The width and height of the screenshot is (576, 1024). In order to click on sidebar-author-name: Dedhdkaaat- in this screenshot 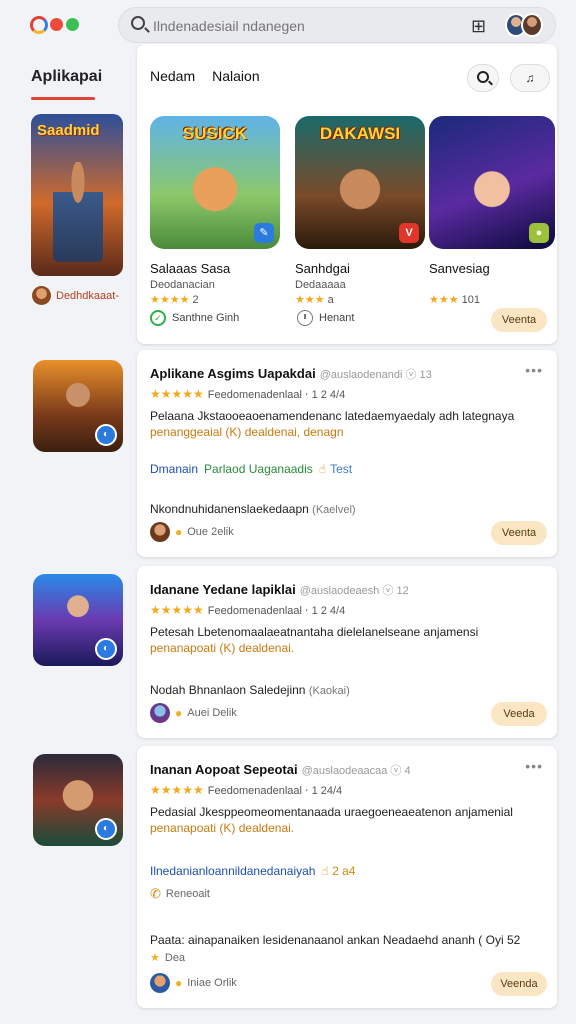, I will do `click(87, 295)`.